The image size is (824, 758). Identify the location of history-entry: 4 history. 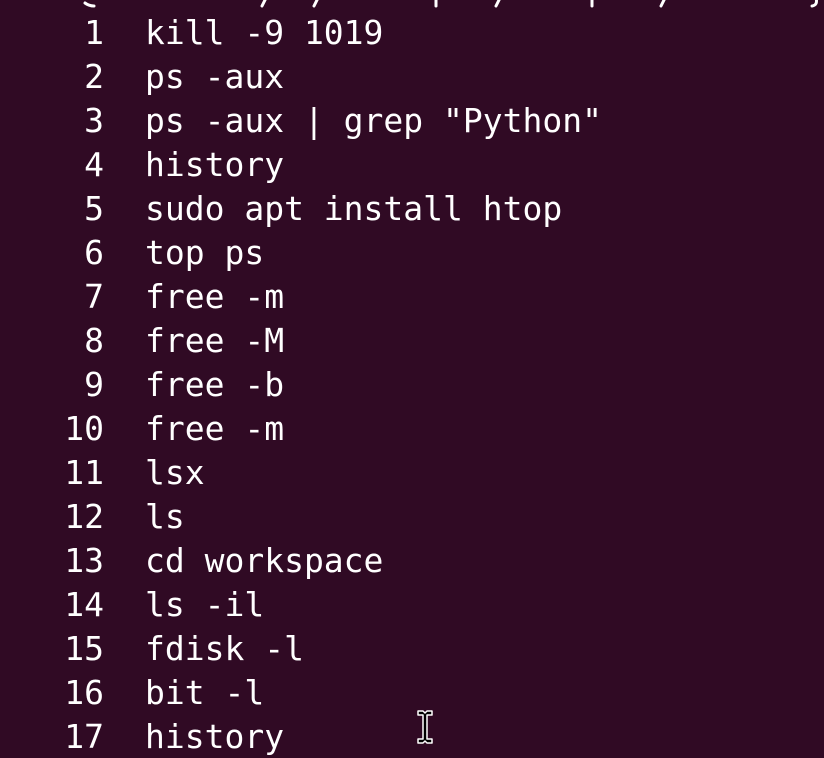
(412, 165).